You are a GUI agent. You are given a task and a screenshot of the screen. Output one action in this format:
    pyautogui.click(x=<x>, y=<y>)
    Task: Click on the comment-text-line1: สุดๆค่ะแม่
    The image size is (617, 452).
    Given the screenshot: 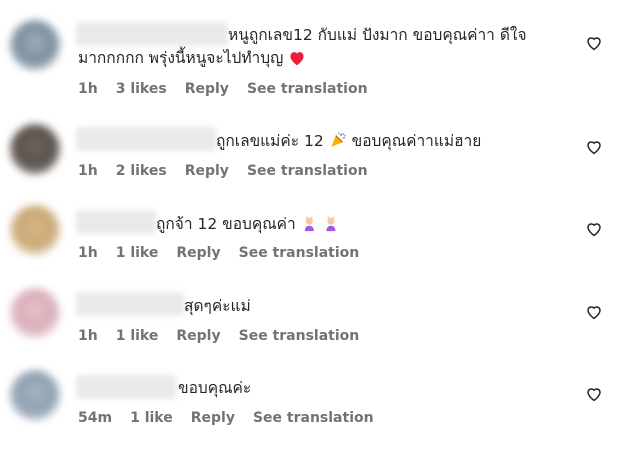 What is the action you would take?
    pyautogui.click(x=217, y=306)
    